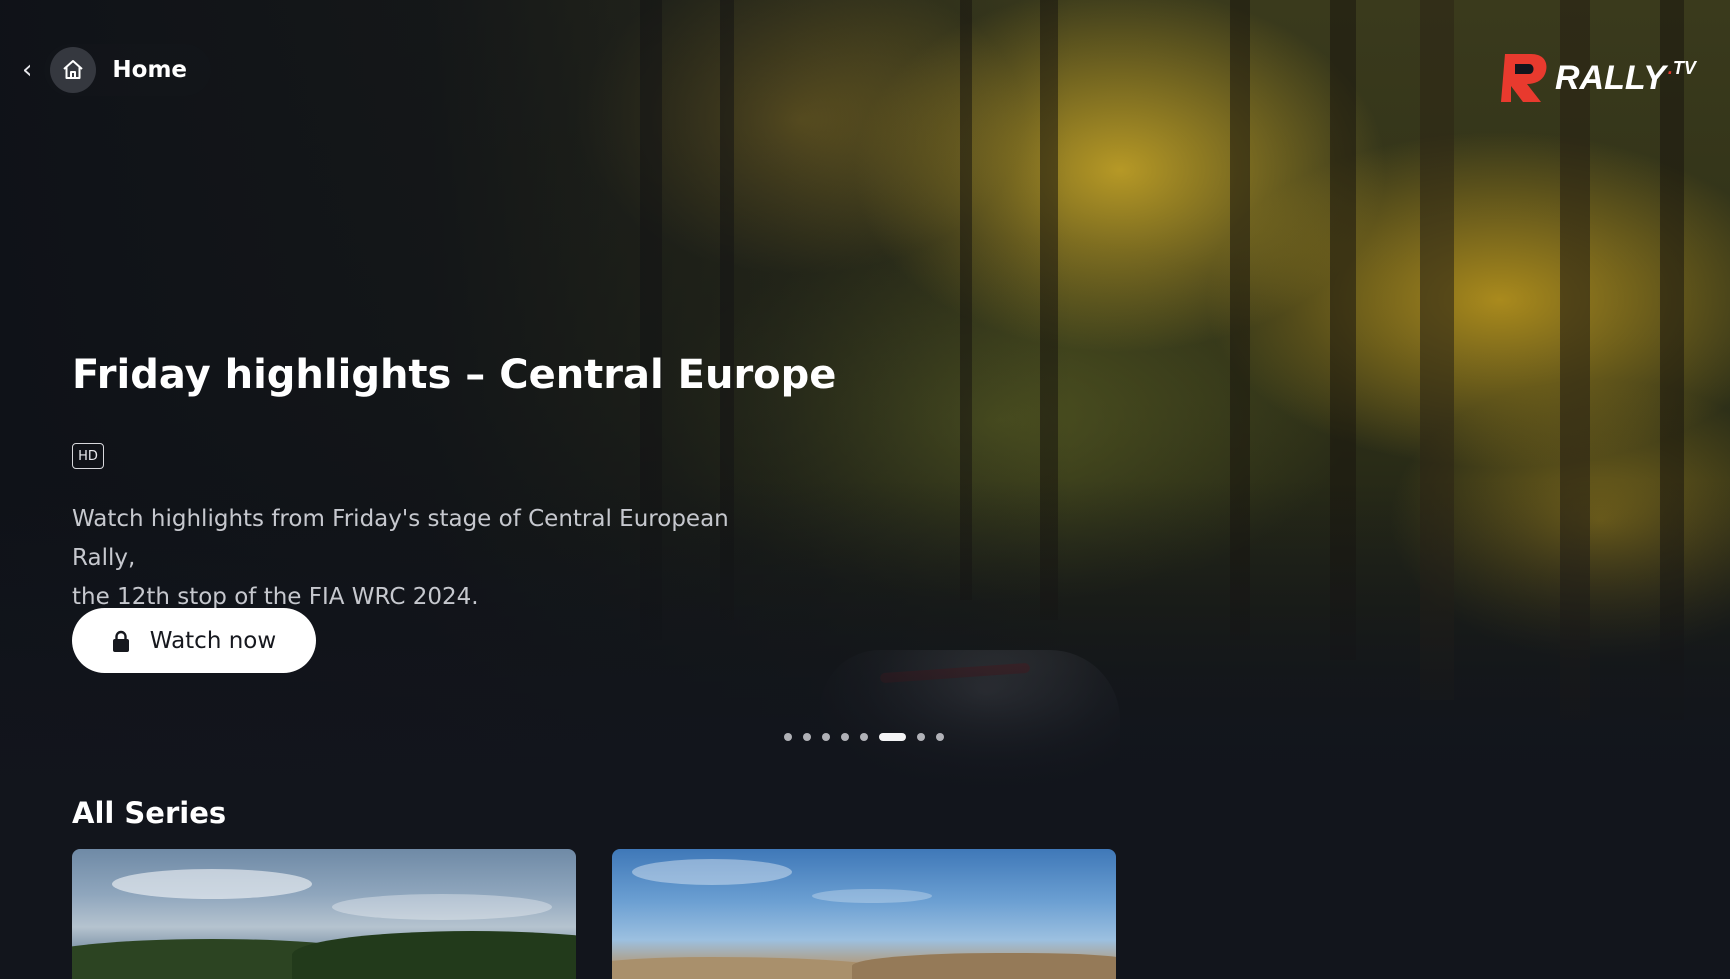  What do you see at coordinates (1596, 78) in the screenshot?
I see `rally-tv-logo: RALLY .TV` at bounding box center [1596, 78].